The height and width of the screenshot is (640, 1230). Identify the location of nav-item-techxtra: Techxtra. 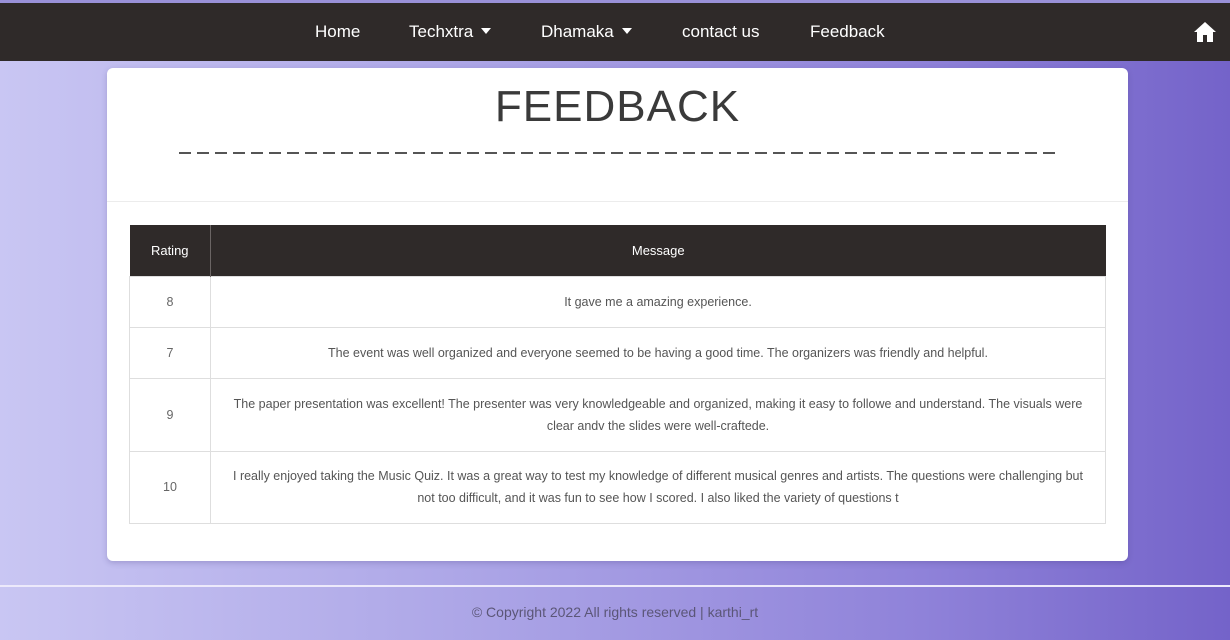
(450, 32).